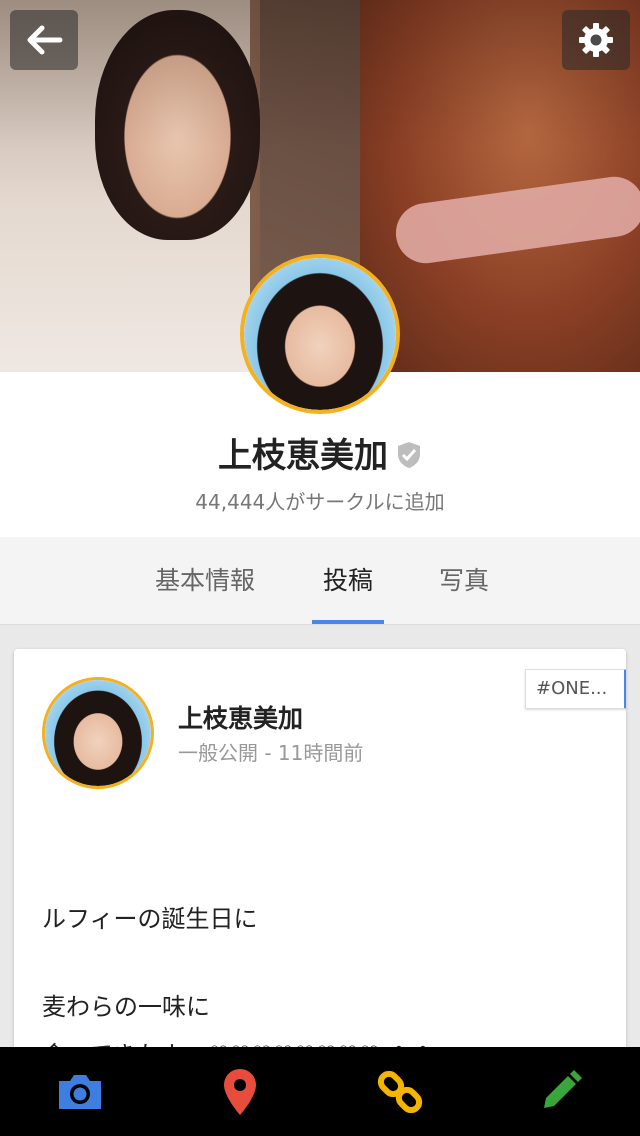 This screenshot has height=1136, width=640. What do you see at coordinates (348, 622) in the screenshot?
I see `active-tab-indicator` at bounding box center [348, 622].